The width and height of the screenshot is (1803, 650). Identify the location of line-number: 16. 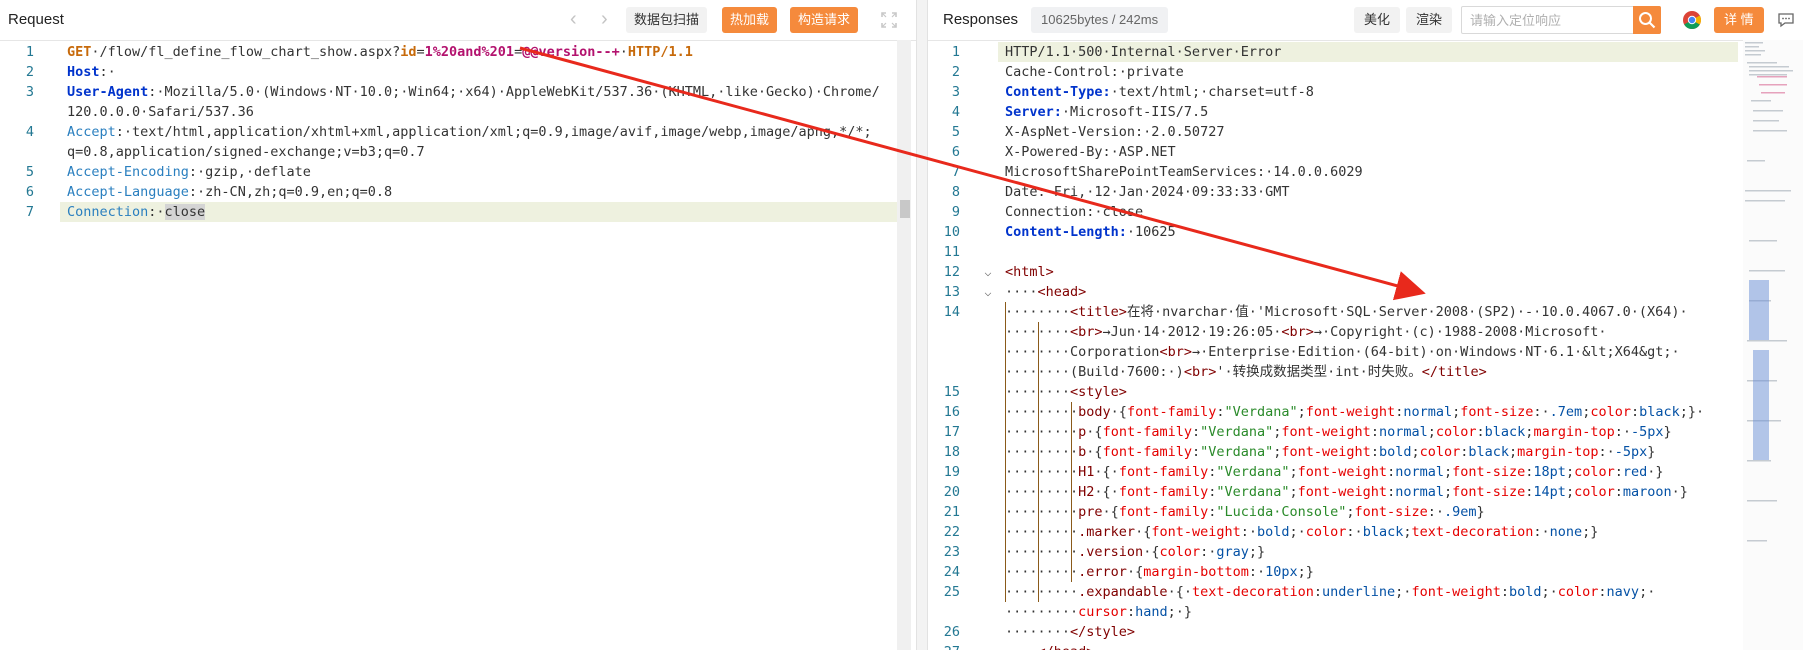
(951, 412).